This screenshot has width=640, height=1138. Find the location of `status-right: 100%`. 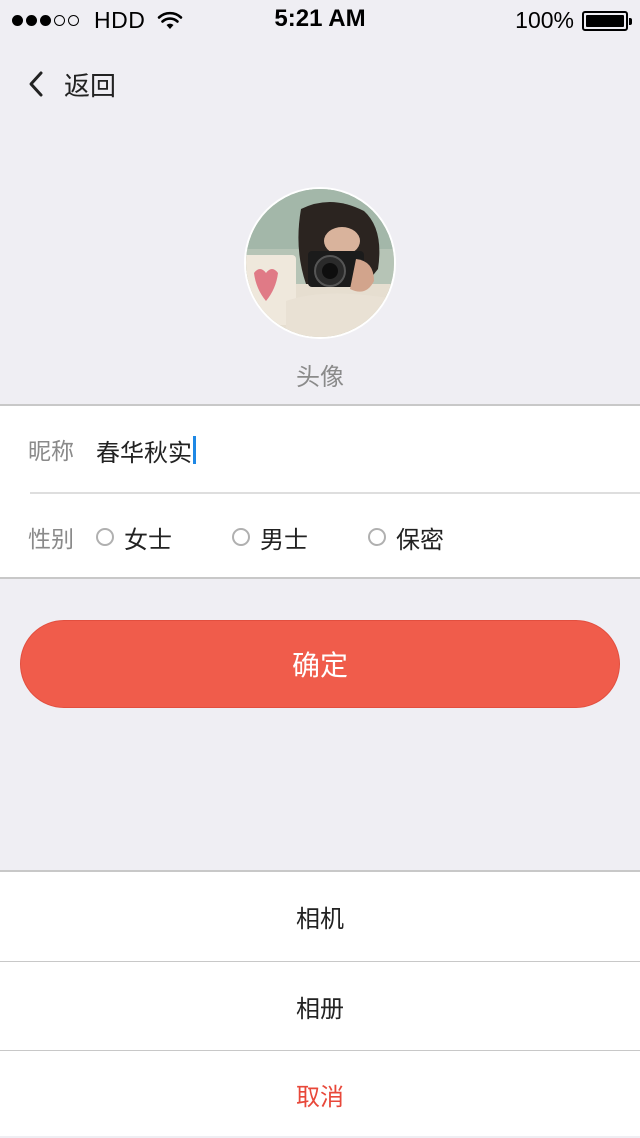

status-right: 100% is located at coordinates (573, 20).